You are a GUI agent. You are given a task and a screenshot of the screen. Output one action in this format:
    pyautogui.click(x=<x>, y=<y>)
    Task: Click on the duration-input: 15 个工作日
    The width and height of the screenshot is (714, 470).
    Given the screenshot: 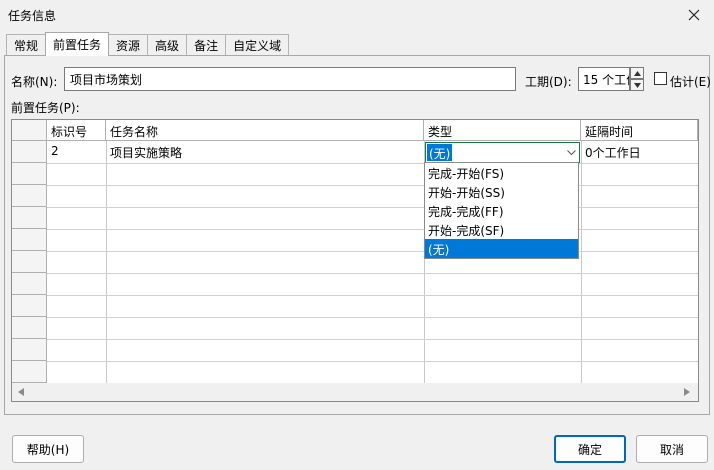 What is the action you would take?
    pyautogui.click(x=604, y=79)
    